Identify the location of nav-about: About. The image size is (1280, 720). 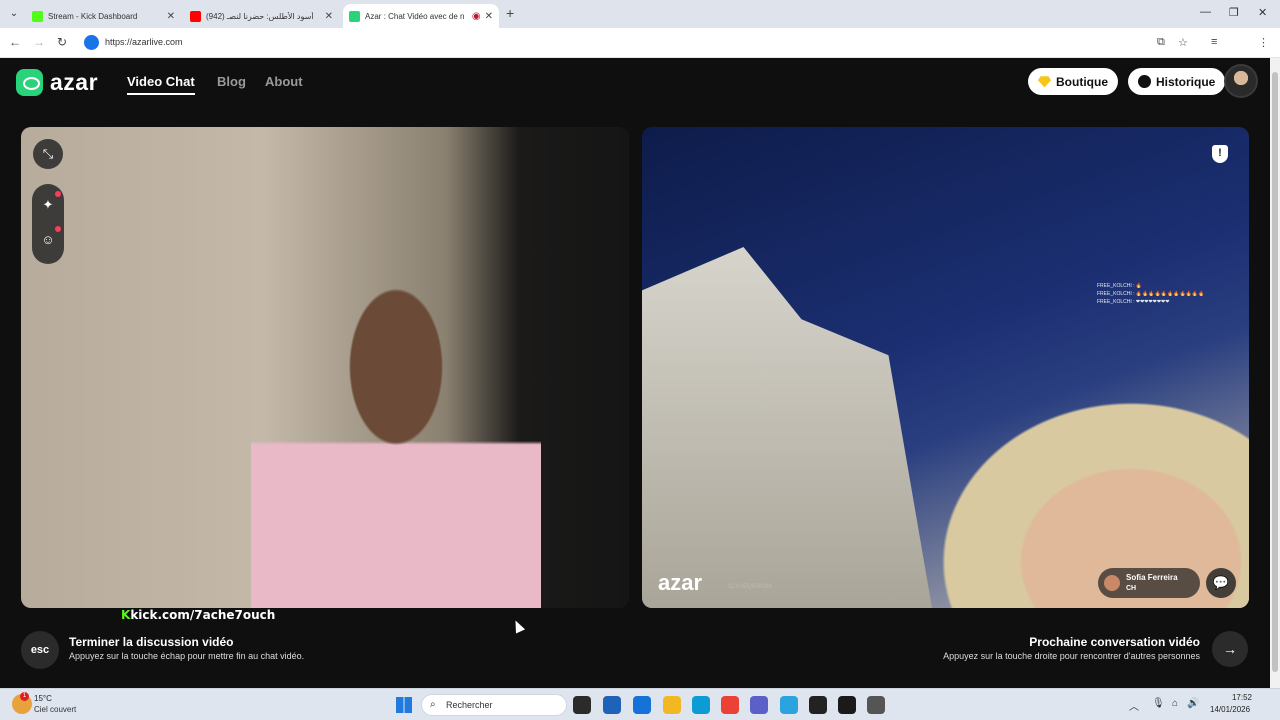
(284, 81).